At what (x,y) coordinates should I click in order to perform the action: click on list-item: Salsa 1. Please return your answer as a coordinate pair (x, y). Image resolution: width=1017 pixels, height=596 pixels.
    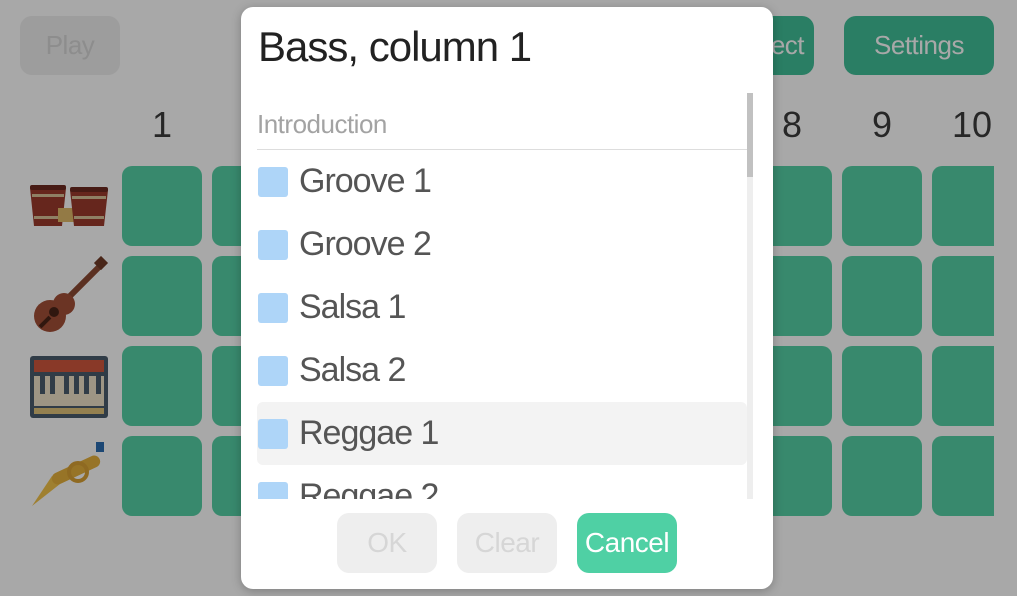
    Looking at the image, I should click on (502, 307).